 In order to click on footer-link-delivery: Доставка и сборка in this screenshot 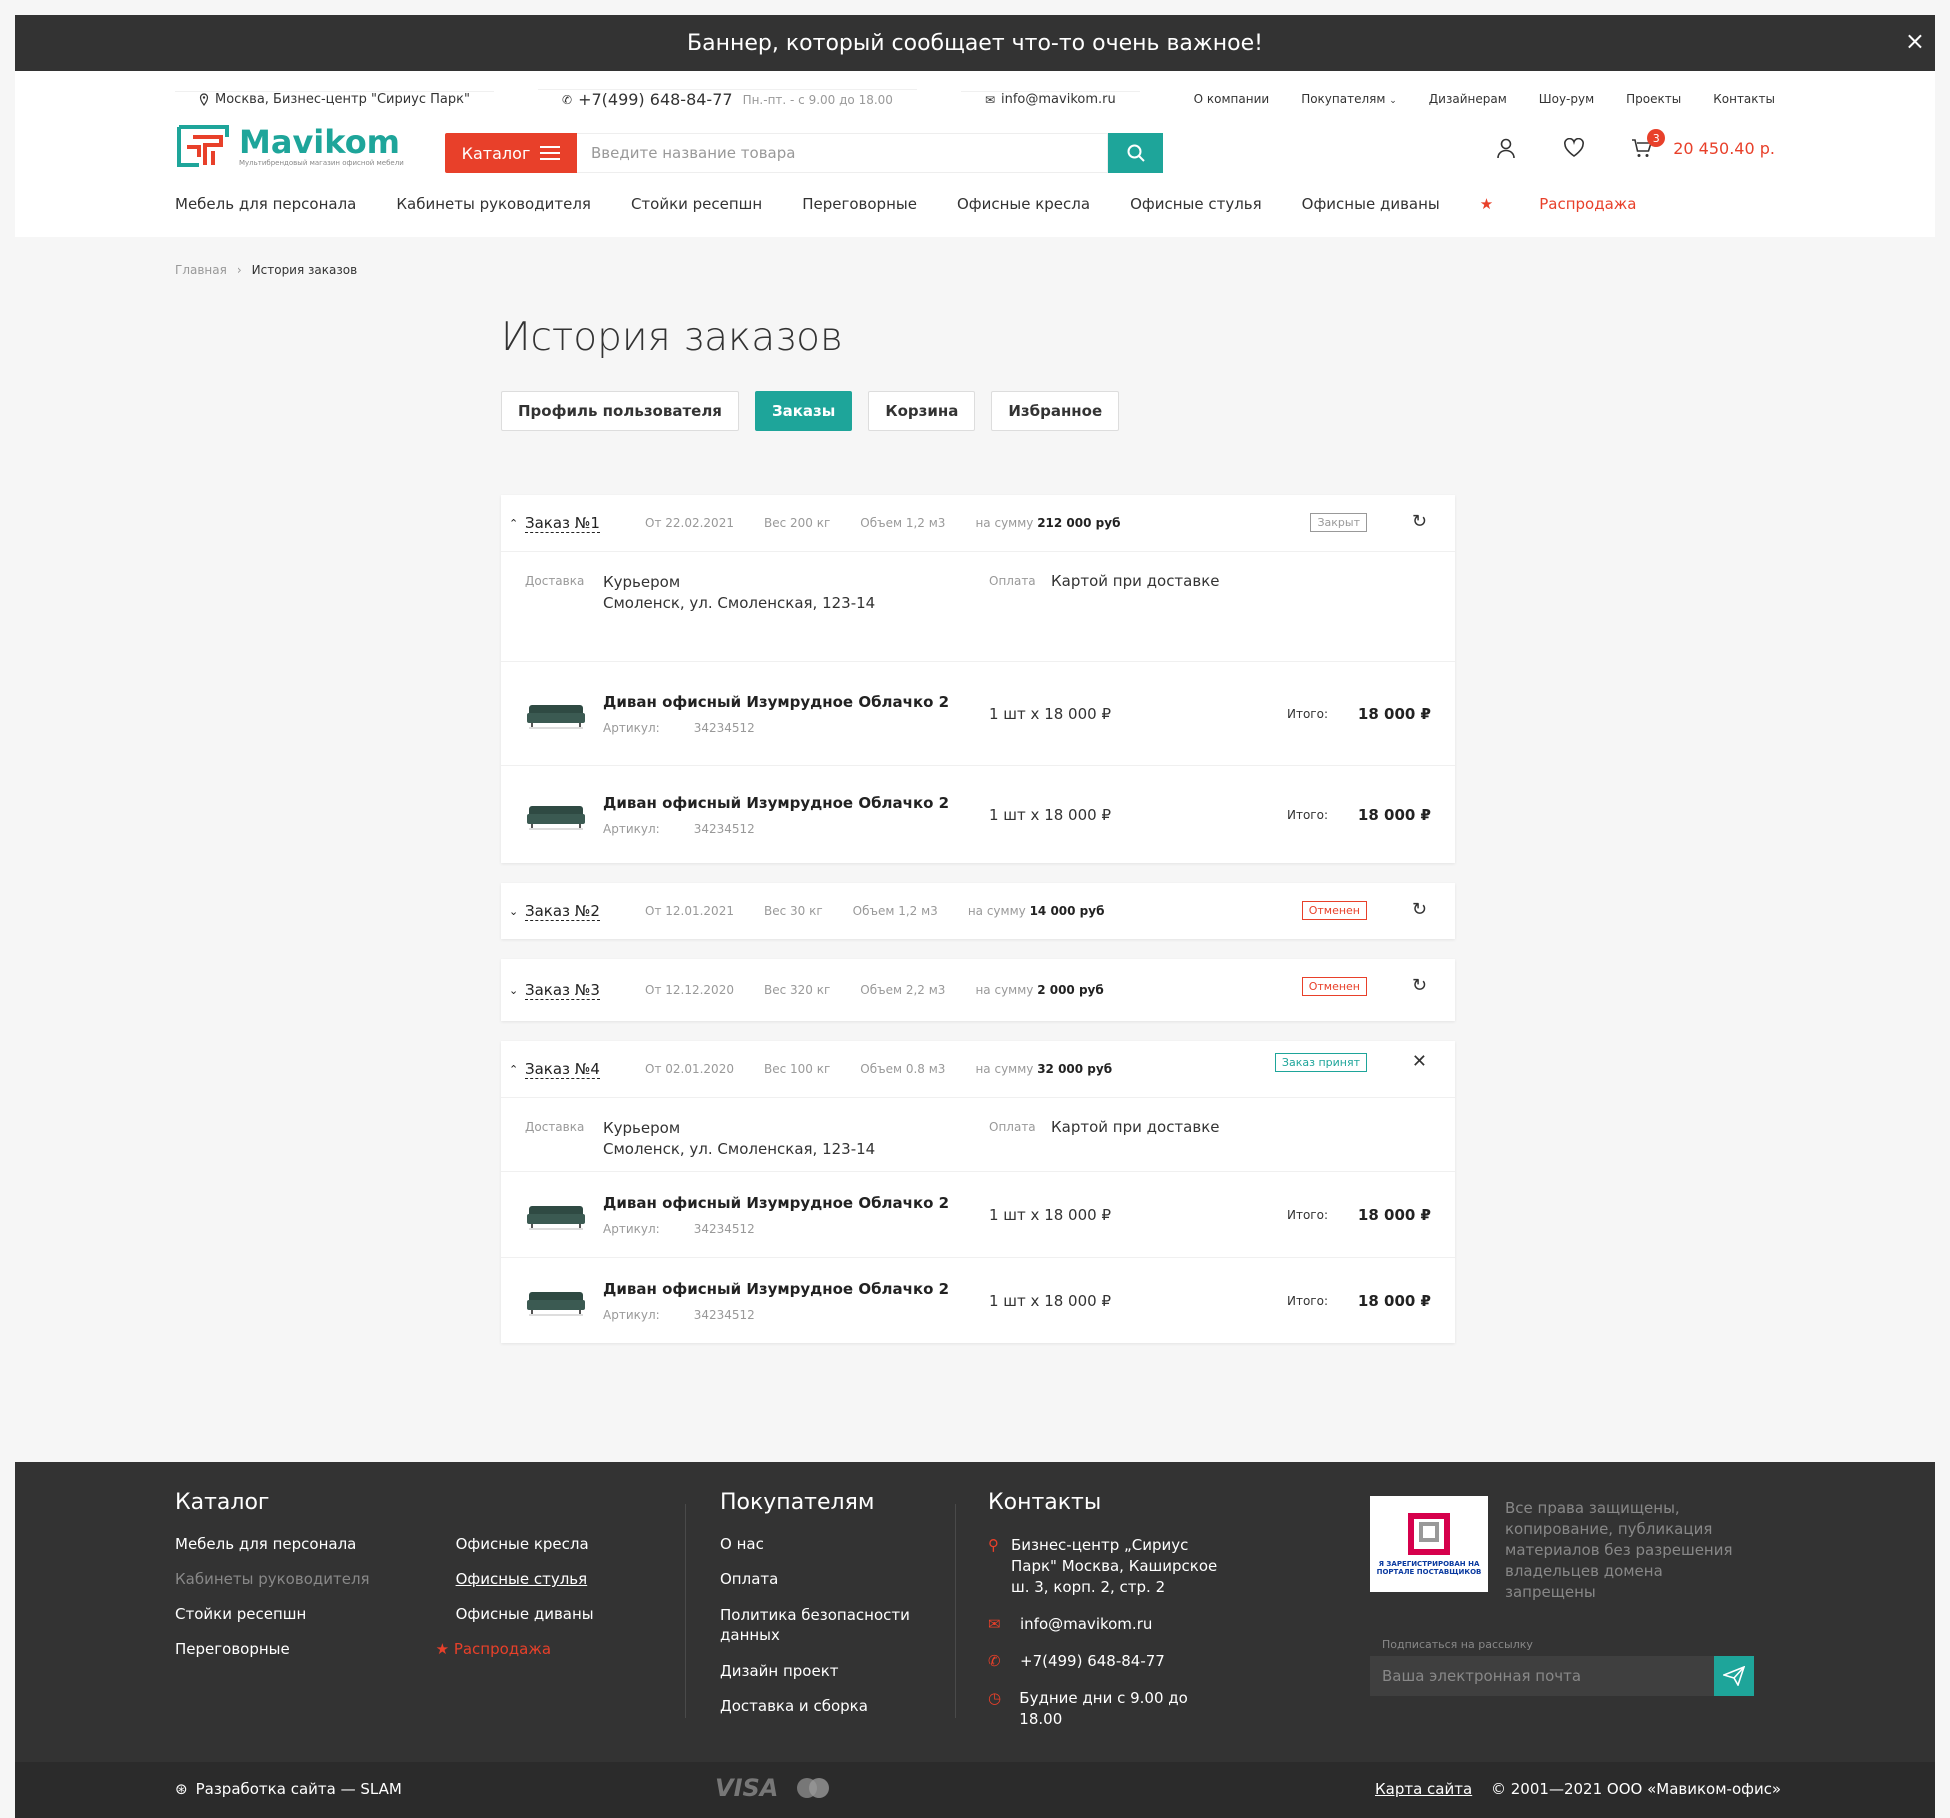, I will do `click(820, 1706)`.